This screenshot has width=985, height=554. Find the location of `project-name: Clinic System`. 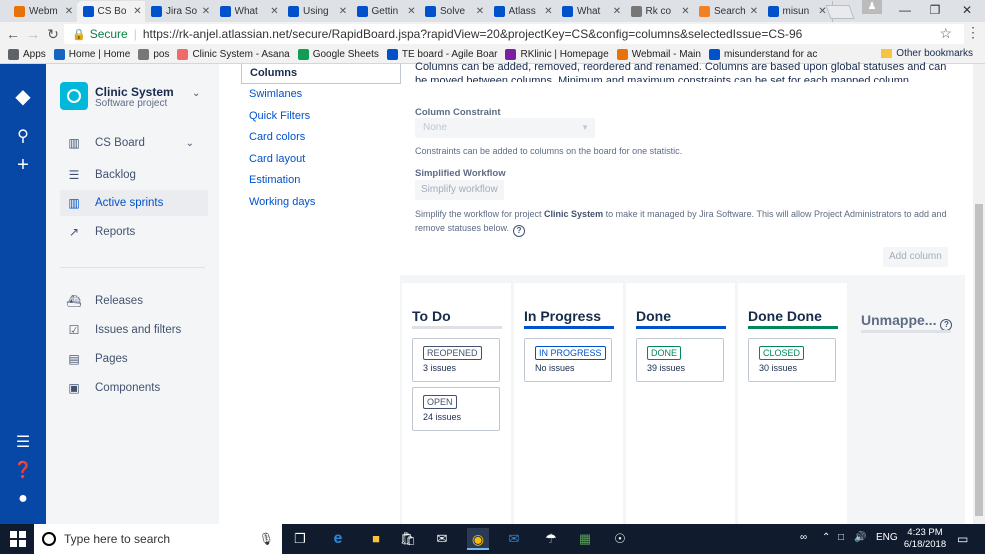

project-name: Clinic System is located at coordinates (134, 92).